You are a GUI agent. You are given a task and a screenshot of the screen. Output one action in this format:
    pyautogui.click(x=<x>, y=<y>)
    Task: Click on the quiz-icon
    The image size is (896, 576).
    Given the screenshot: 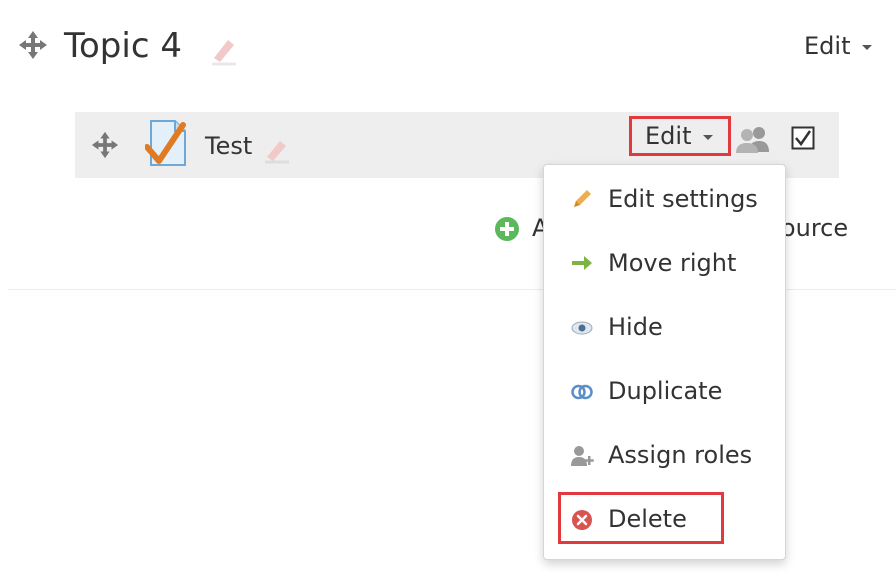 What is the action you would take?
    pyautogui.click(x=165, y=143)
    